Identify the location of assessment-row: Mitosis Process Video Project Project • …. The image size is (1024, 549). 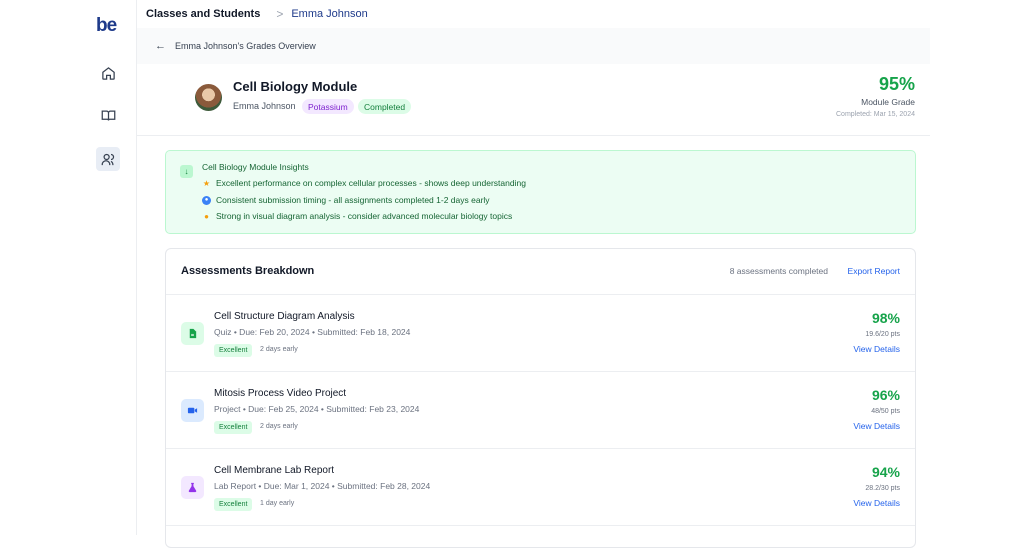
(540, 409).